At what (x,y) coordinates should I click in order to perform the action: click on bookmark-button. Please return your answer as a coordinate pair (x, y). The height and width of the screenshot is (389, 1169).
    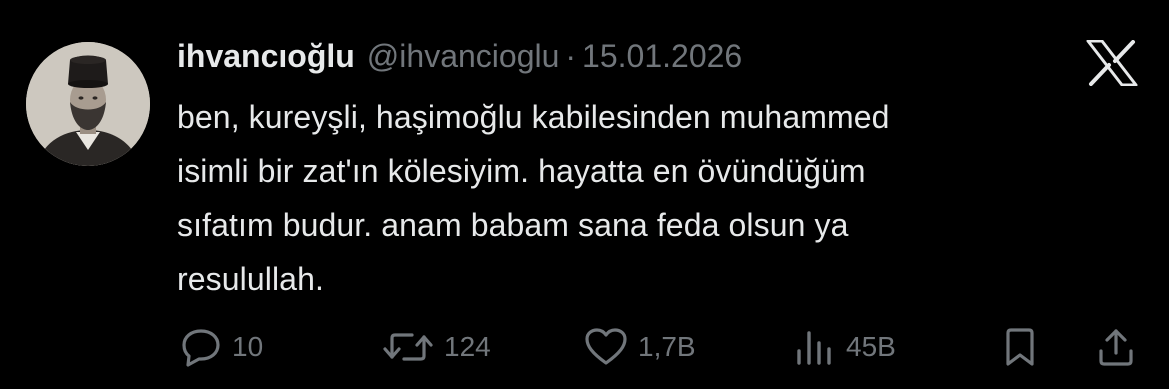
    Looking at the image, I should click on (1020, 347).